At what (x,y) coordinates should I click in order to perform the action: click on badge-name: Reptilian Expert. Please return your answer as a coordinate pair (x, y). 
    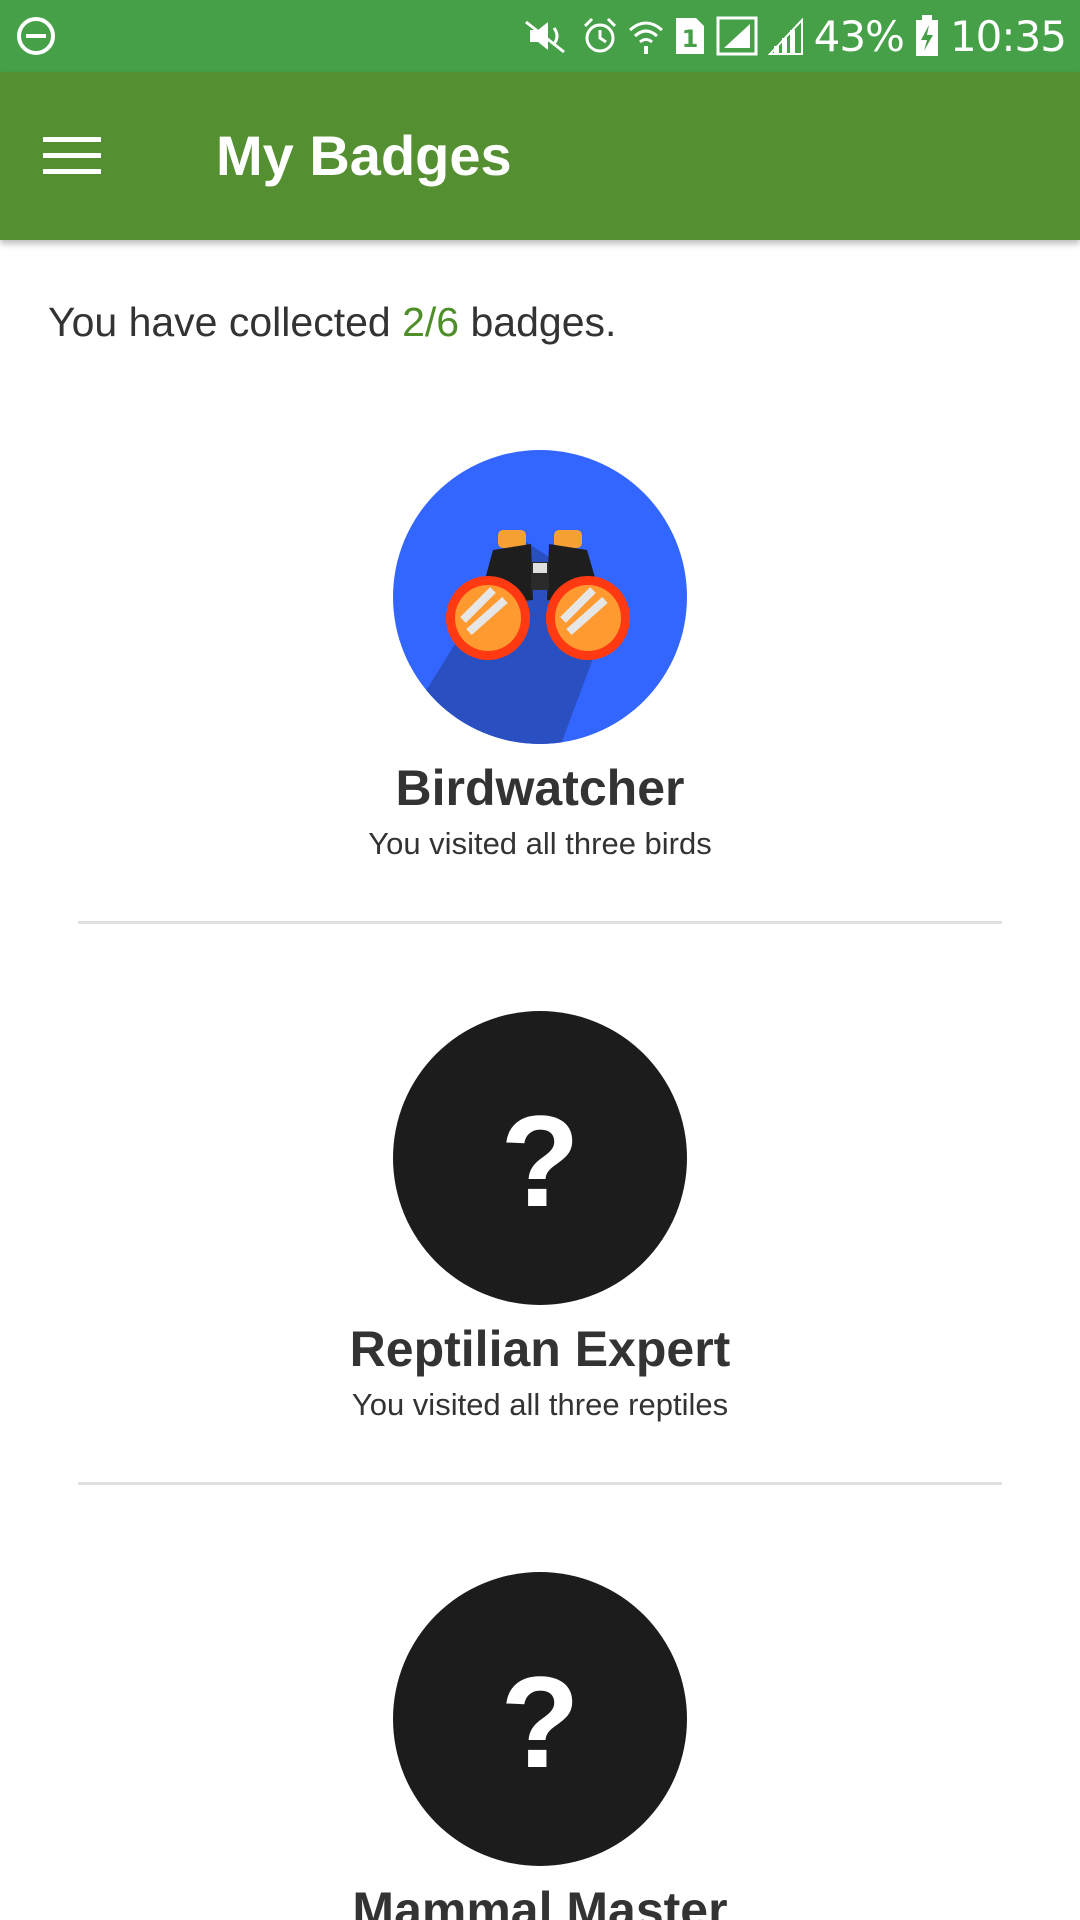
    Looking at the image, I should click on (540, 1349).